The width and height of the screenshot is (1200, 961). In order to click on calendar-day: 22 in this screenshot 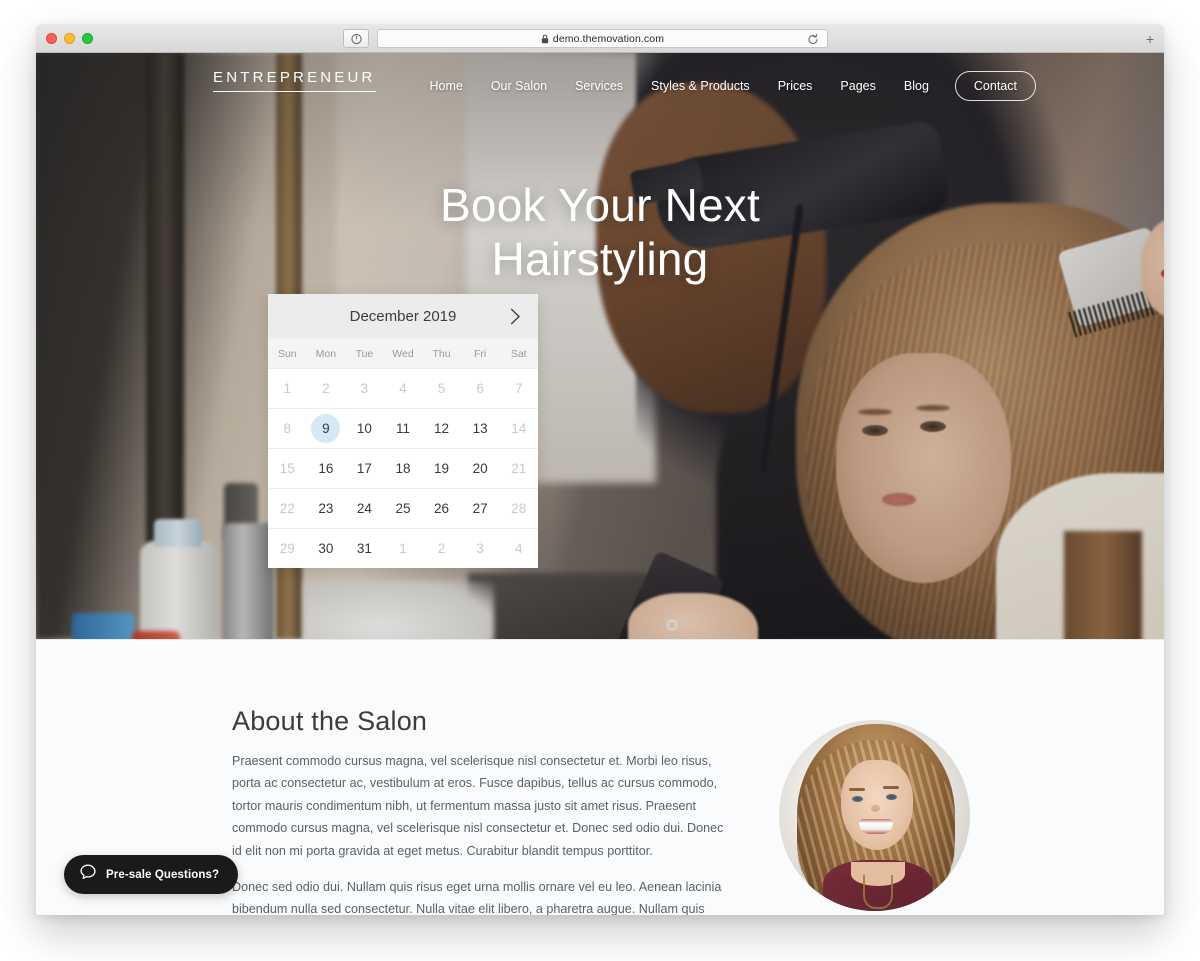, I will do `click(287, 508)`.